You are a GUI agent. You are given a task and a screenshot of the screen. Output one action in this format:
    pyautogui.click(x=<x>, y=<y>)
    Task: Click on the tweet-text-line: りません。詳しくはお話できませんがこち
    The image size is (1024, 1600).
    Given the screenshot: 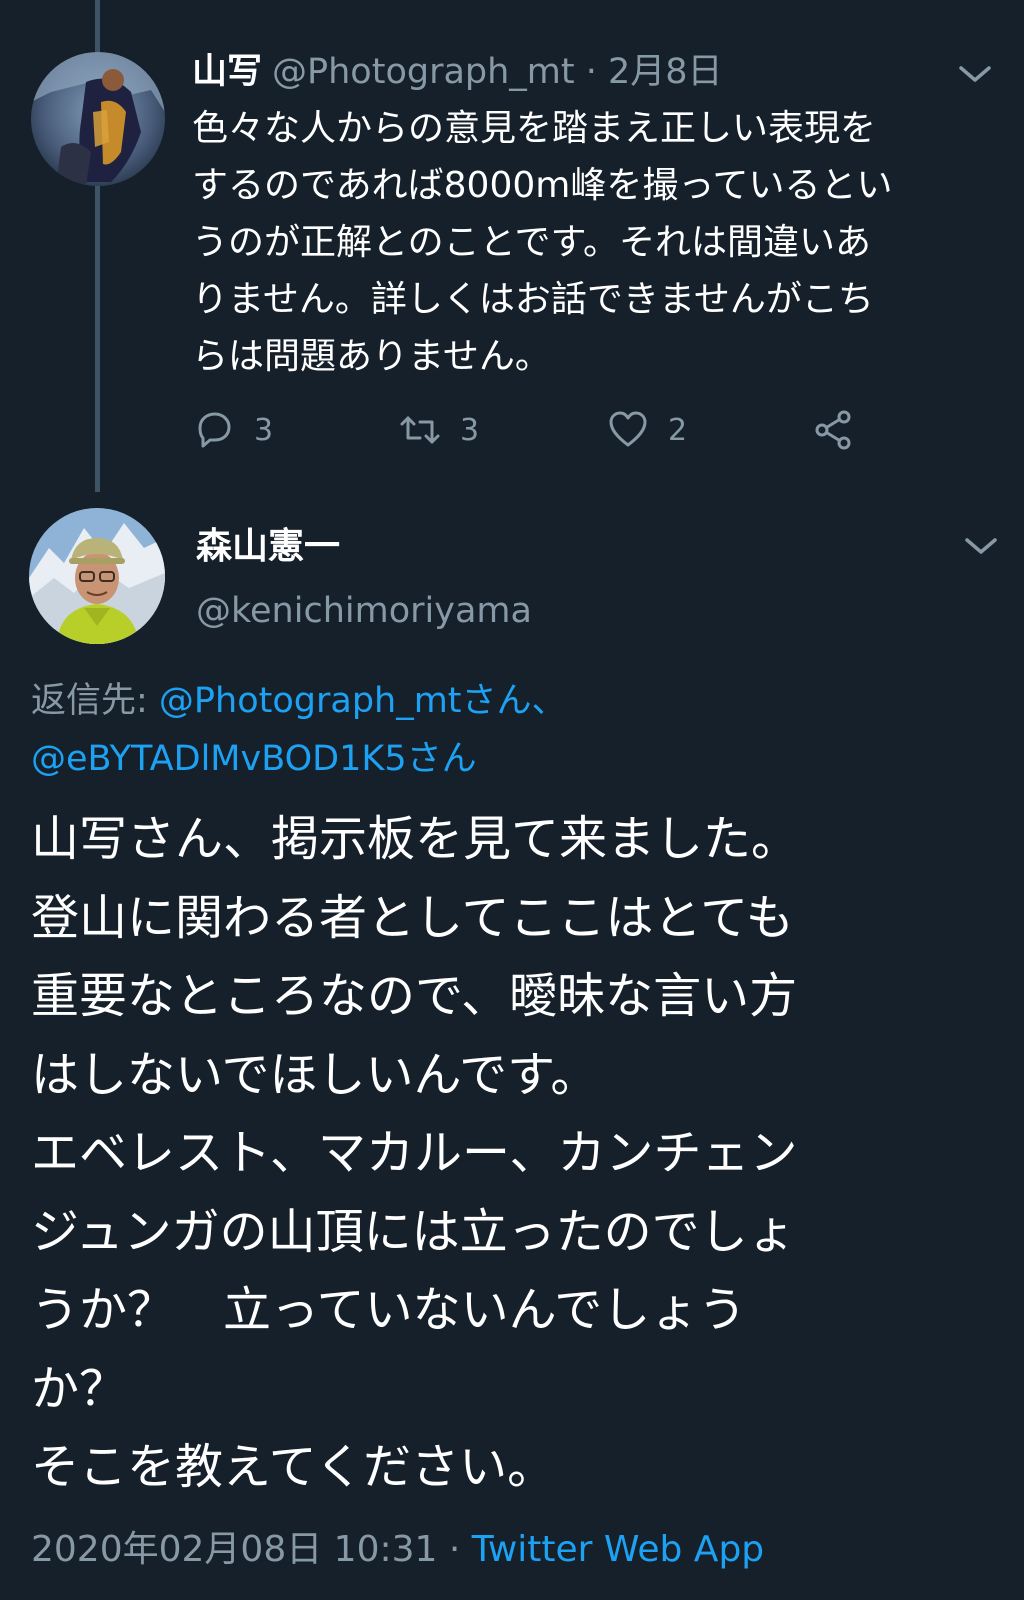 What is the action you would take?
    pyautogui.click(x=533, y=299)
    